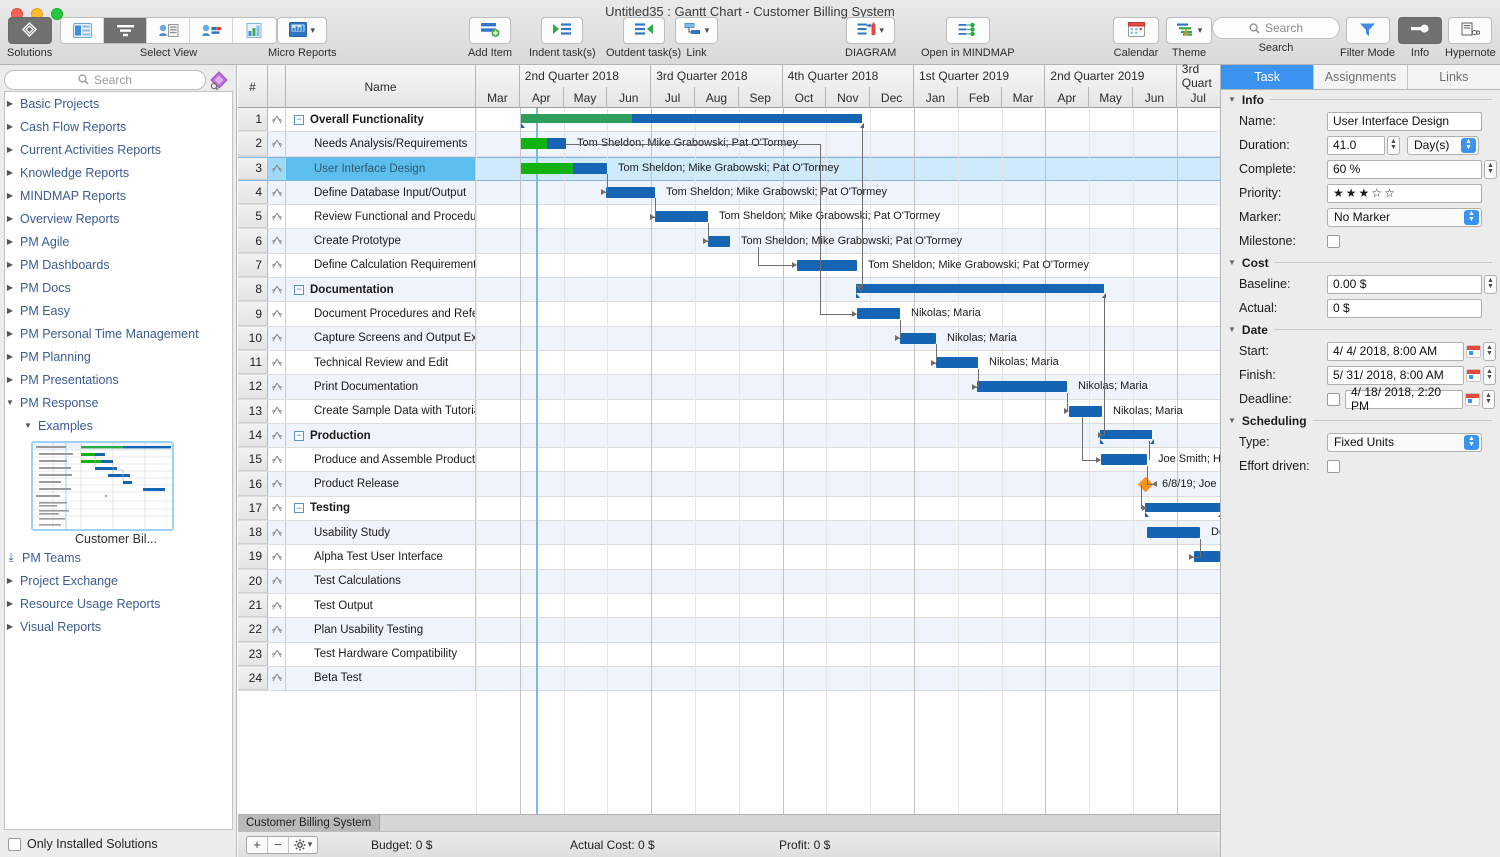  Describe the element at coordinates (1490, 169) in the screenshot. I see `complete-stepper: ▲ ▼` at that location.